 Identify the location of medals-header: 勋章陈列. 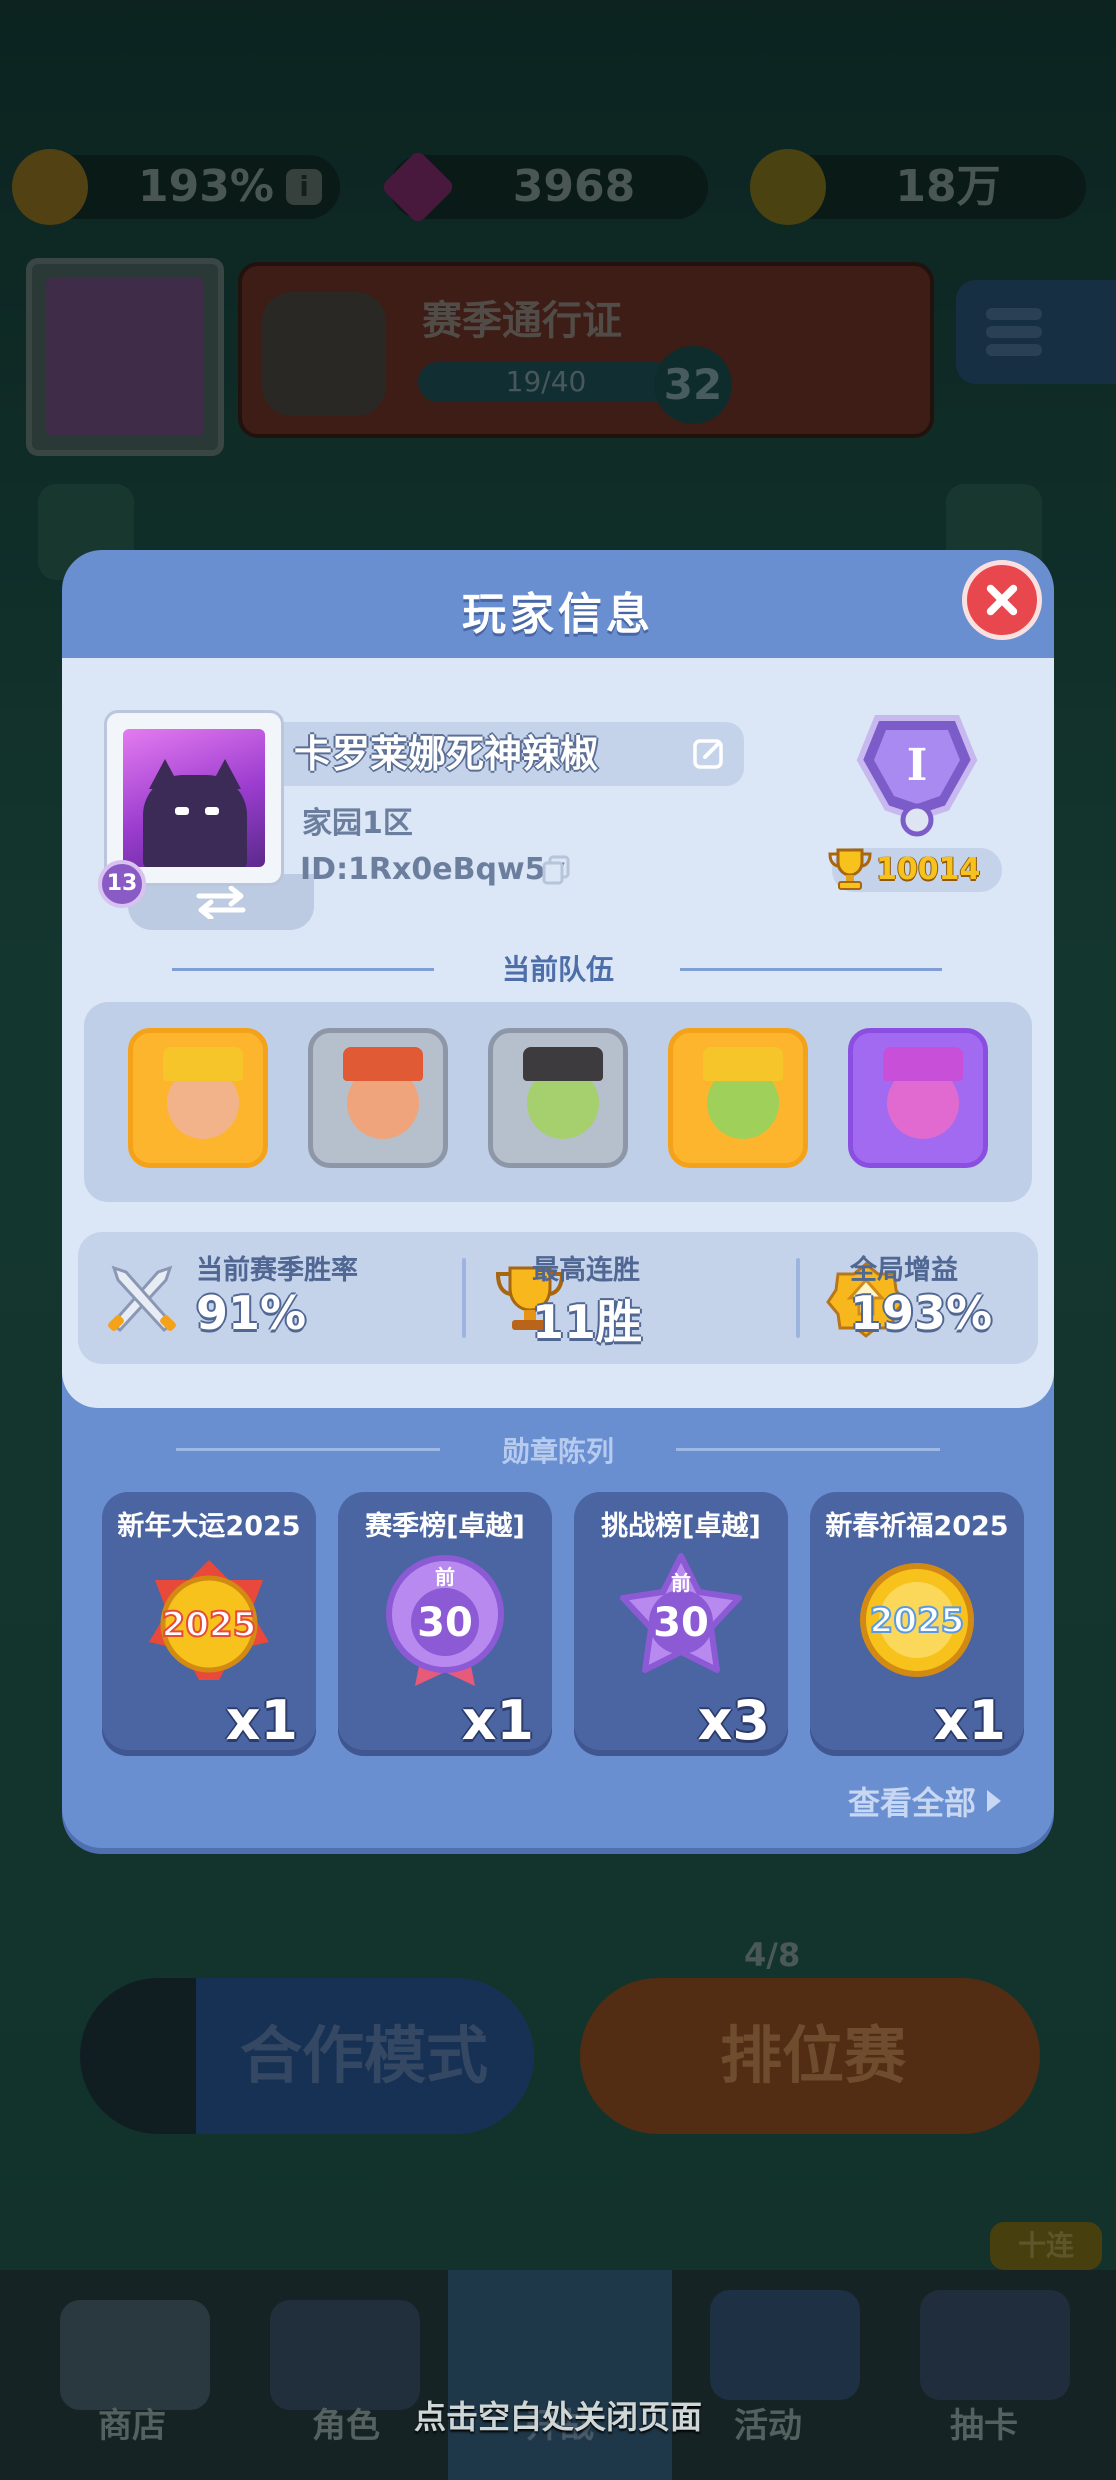
(557, 1451).